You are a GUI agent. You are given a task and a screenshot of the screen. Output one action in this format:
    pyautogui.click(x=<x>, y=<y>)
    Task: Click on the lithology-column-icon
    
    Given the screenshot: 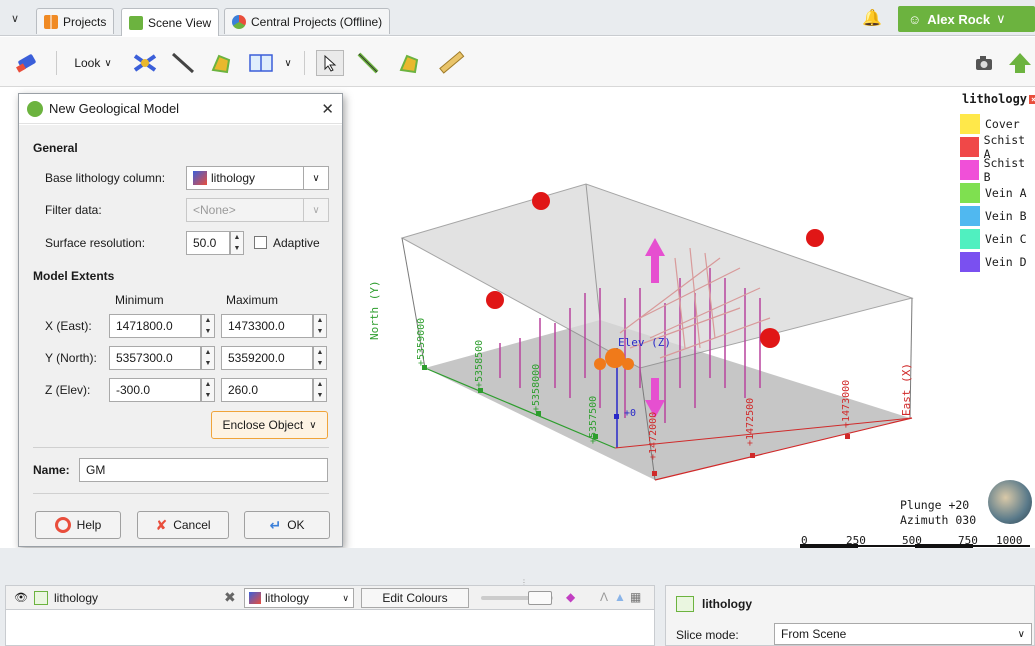 What is the action you would take?
    pyautogui.click(x=200, y=178)
    